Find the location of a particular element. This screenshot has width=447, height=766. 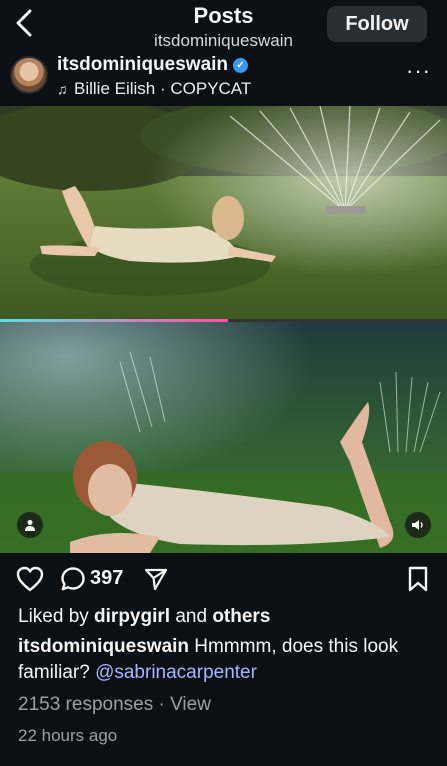

post-actions: 397 is located at coordinates (223, 580).